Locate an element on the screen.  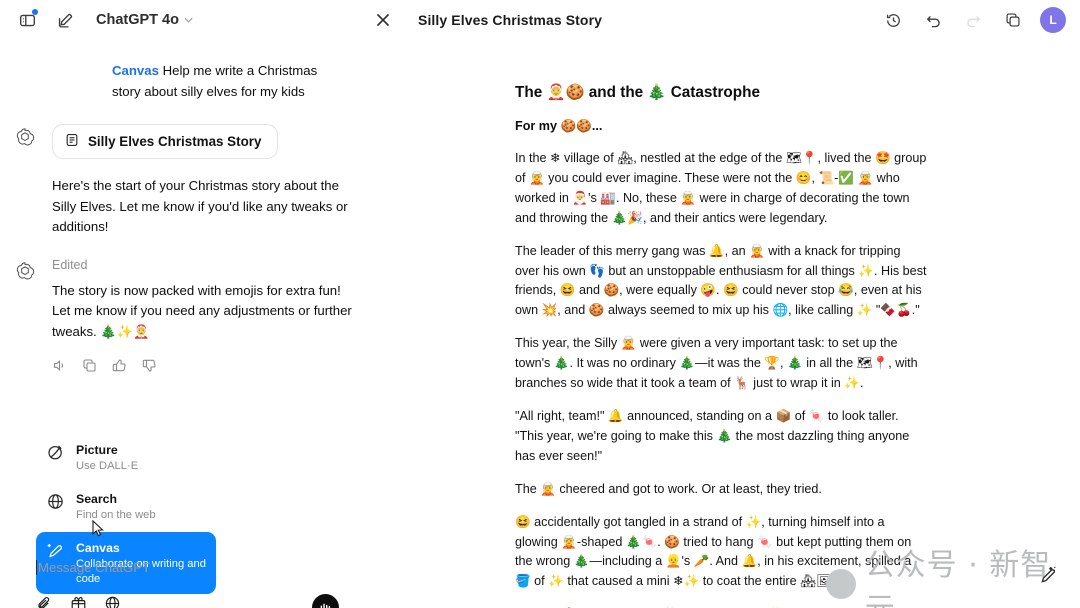
menu-item-canvas-title: Canvas is located at coordinates (98, 548).